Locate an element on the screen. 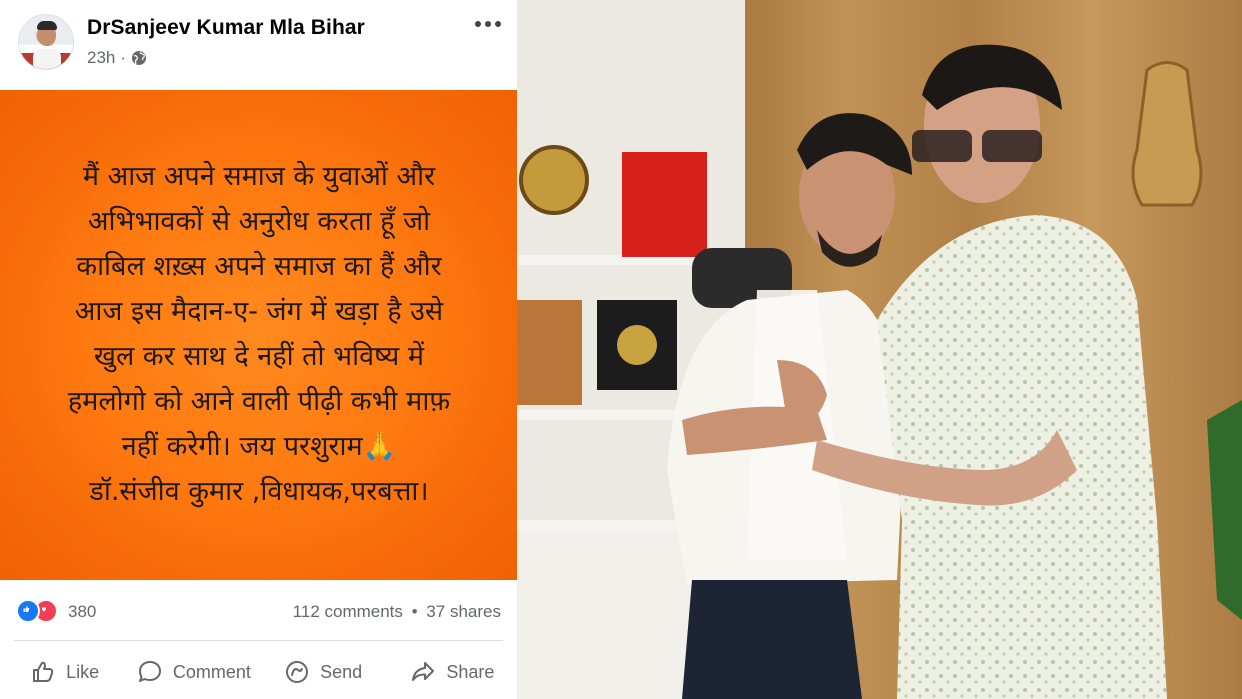  divider is located at coordinates (258, 640).